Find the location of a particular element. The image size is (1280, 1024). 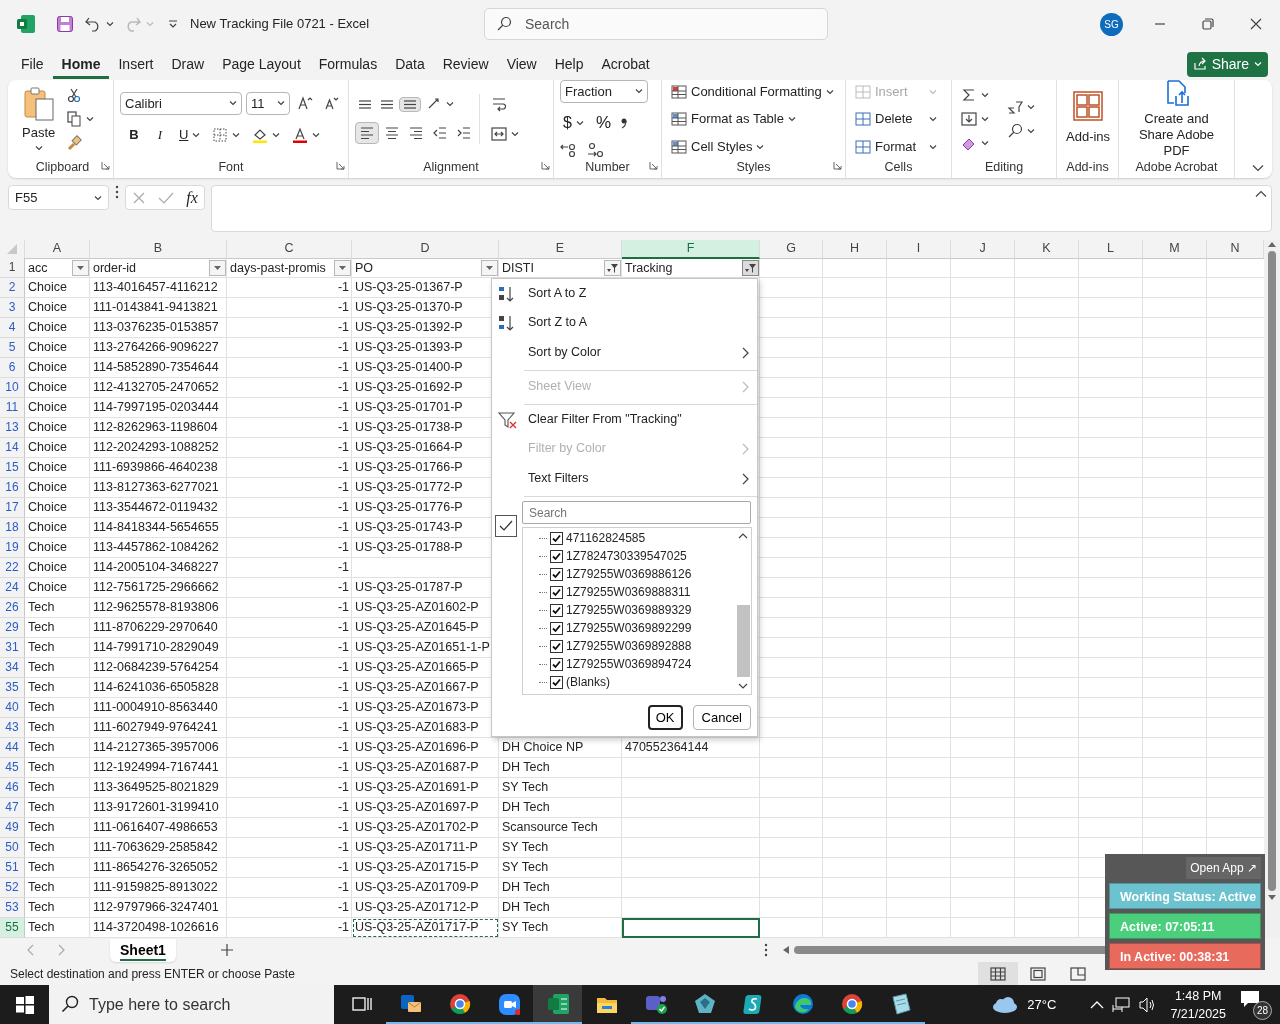

italic-button: I is located at coordinates (160, 134).